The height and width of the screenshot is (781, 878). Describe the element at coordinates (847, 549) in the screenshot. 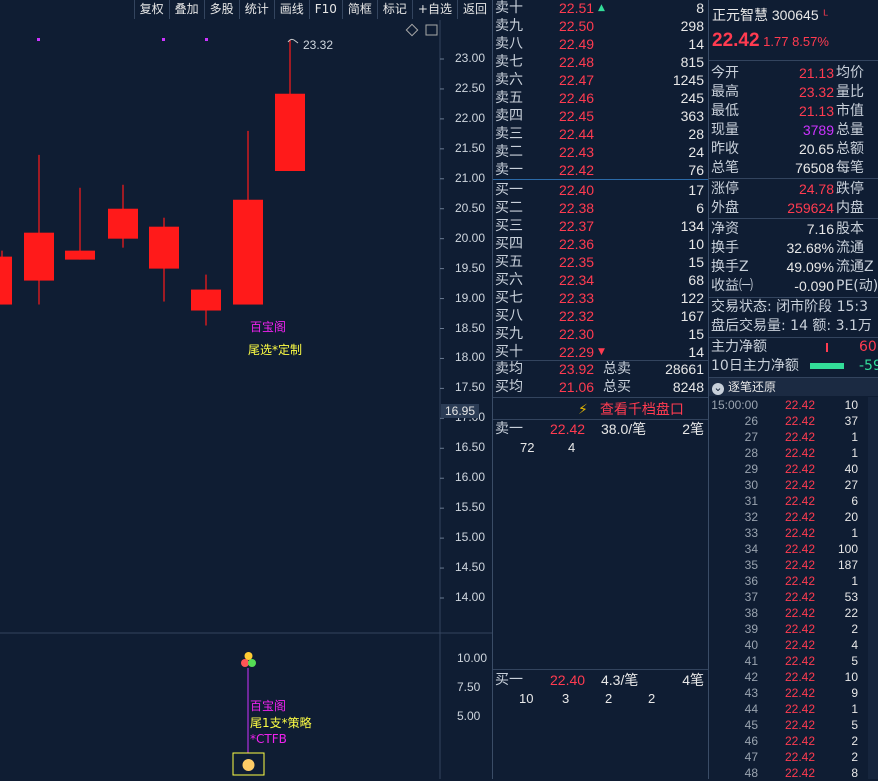

I see `trade-volume: 100` at that location.